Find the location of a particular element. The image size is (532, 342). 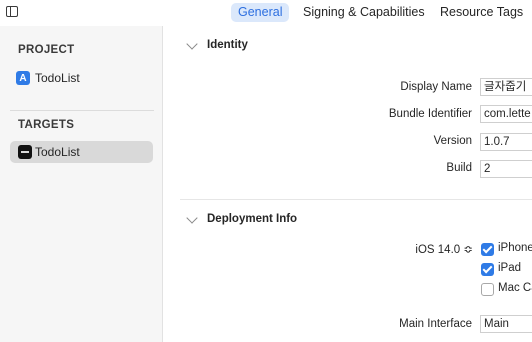

version-field: 1.0.7 is located at coordinates (506, 142).